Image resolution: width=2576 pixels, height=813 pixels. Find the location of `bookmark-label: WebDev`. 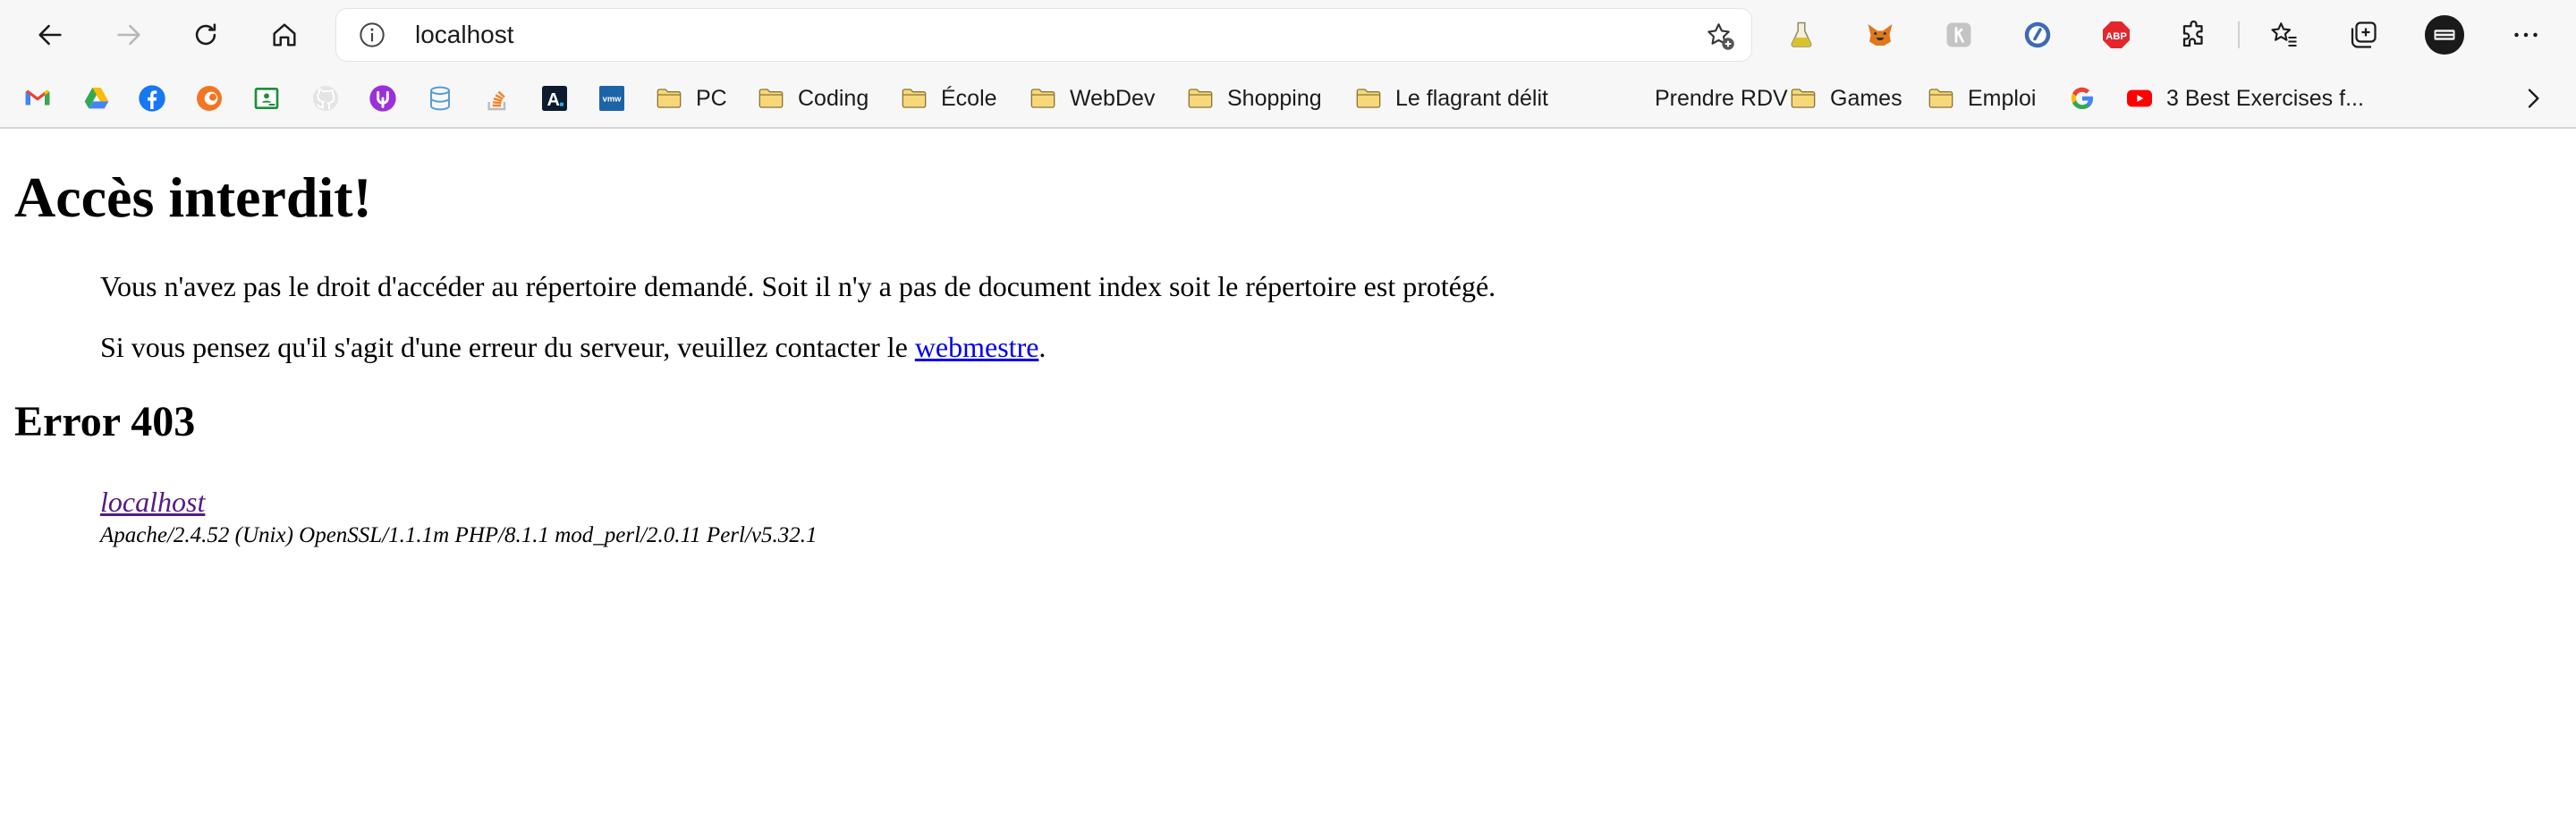

bookmark-label: WebDev is located at coordinates (1113, 98).